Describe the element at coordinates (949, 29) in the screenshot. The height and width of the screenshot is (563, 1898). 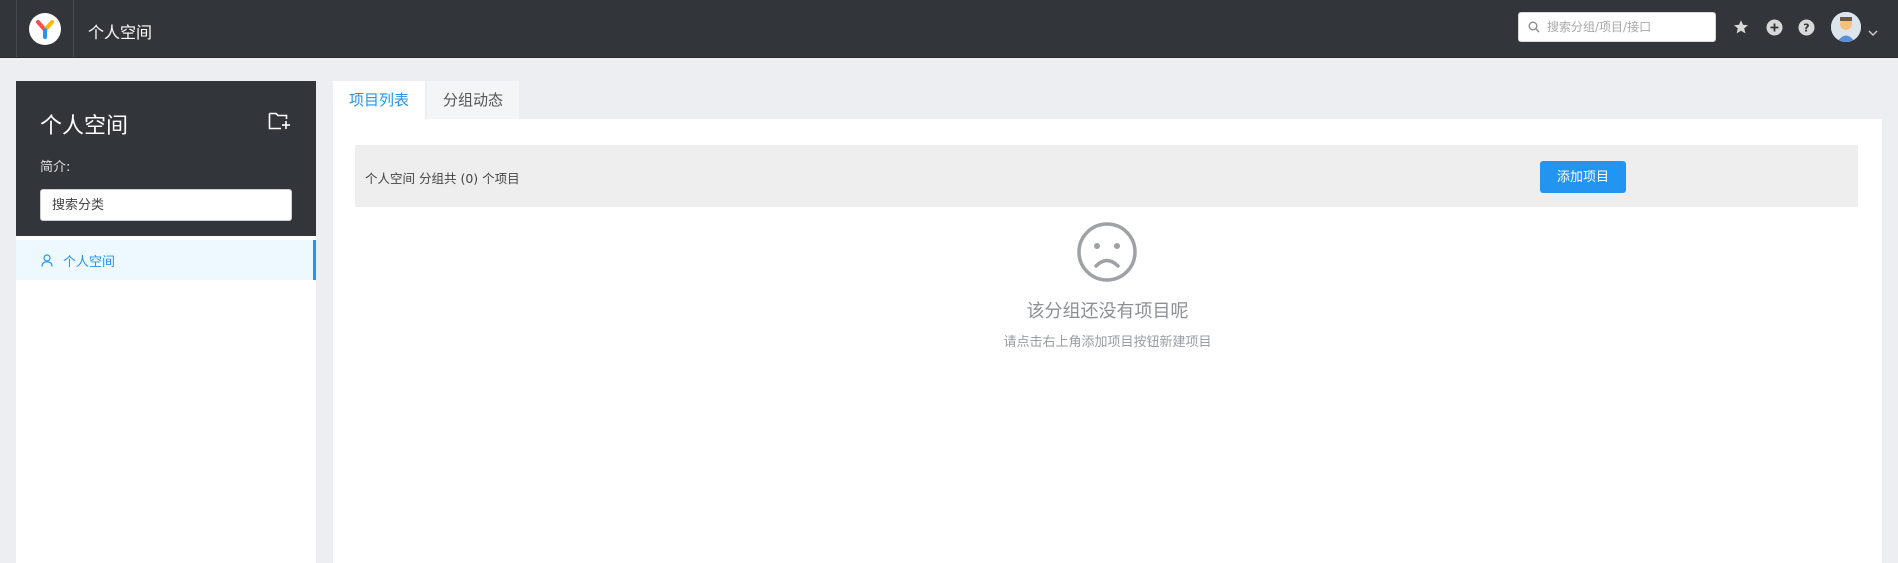
I see `top-navbar: 个人空间 ?` at that location.